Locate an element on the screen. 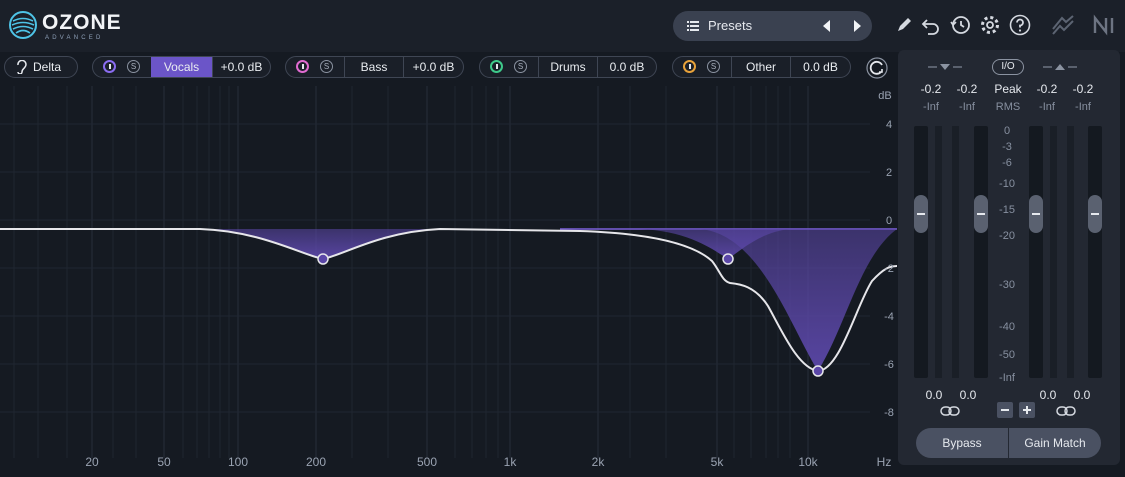  ozone-logo: OZONE ADVANCED is located at coordinates (68, 25).